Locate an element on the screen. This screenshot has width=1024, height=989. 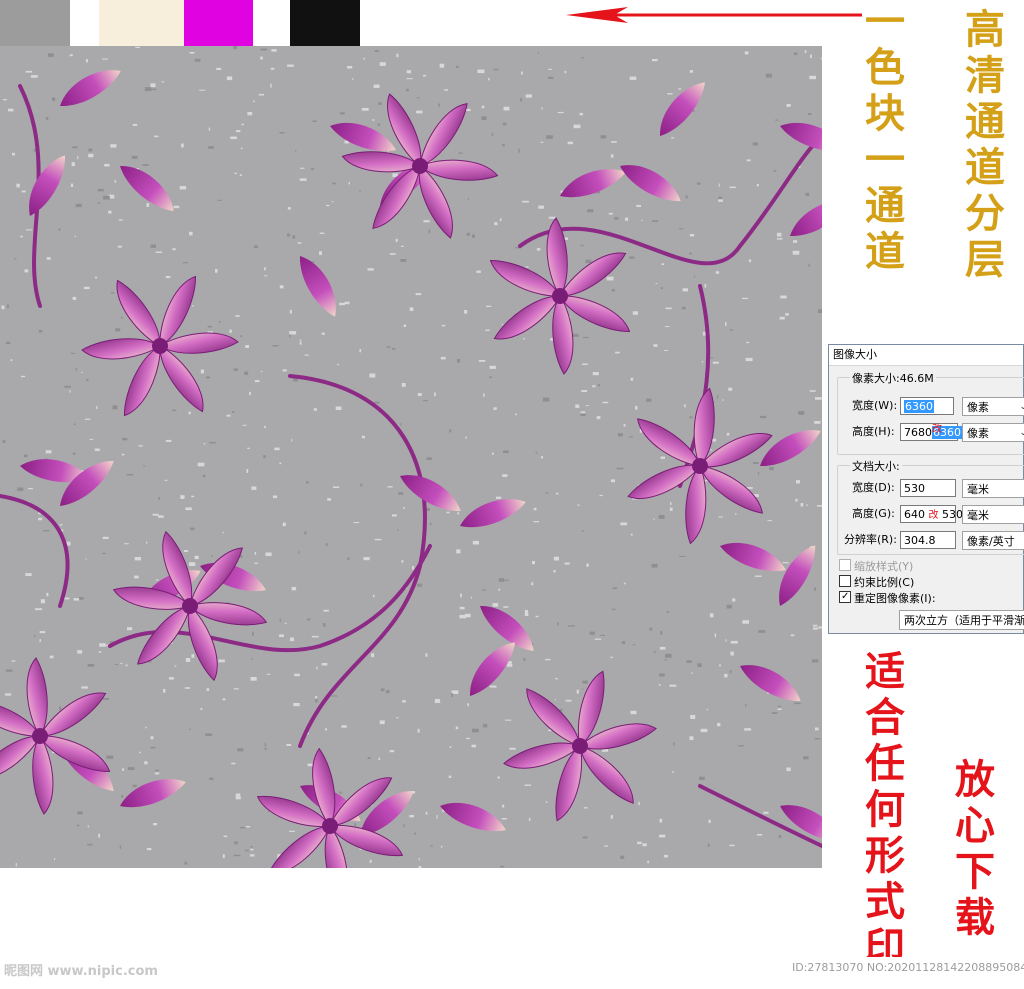
width-unit-select: 像素 ⌄ is located at coordinates (993, 406).